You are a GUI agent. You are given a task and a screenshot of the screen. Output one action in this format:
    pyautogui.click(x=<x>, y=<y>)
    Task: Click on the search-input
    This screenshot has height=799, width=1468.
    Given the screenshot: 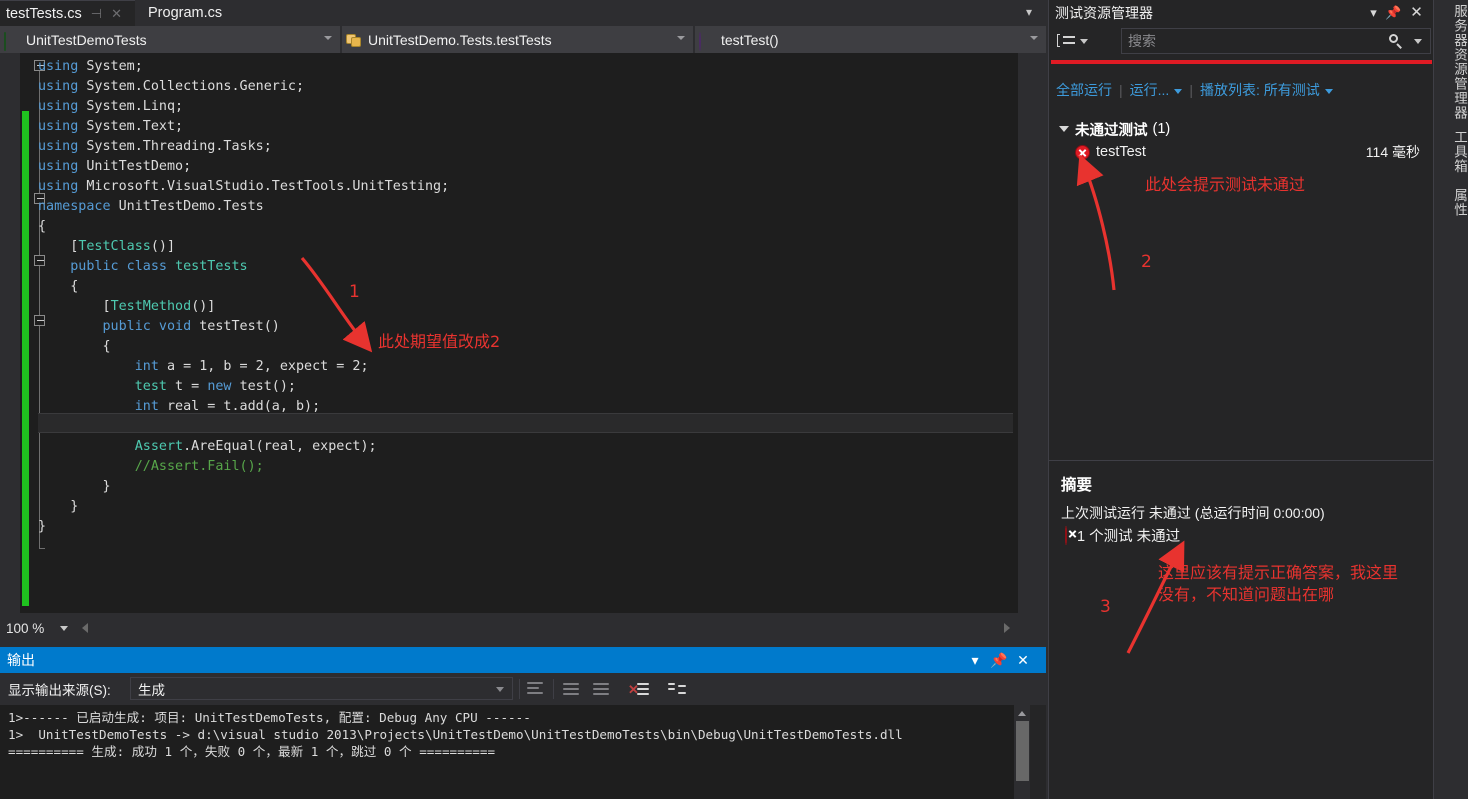 What is the action you would take?
    pyautogui.click(x=1252, y=41)
    